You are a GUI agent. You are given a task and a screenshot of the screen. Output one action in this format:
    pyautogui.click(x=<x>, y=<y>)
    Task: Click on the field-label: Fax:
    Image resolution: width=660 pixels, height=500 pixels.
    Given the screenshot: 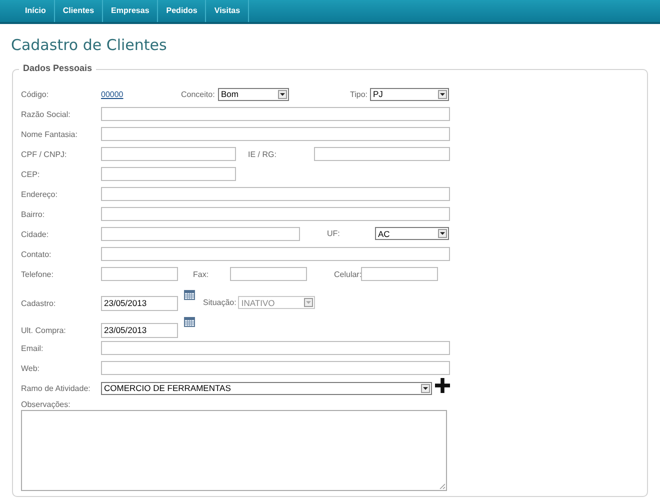 What is the action you would take?
    pyautogui.click(x=201, y=274)
    